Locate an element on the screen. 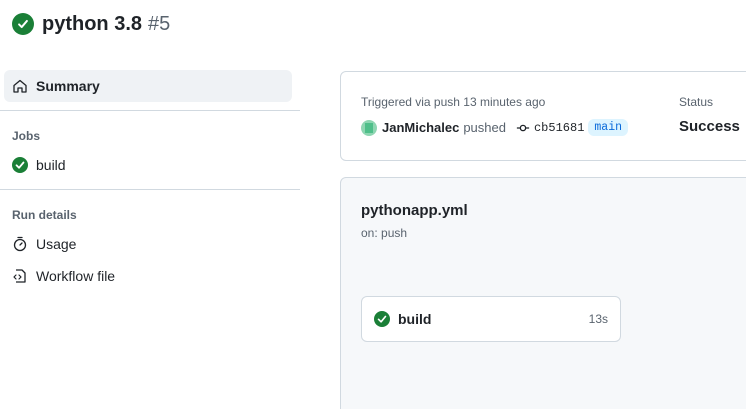  trigger-label: Triggered via push 13 minutes ago is located at coordinates (453, 102).